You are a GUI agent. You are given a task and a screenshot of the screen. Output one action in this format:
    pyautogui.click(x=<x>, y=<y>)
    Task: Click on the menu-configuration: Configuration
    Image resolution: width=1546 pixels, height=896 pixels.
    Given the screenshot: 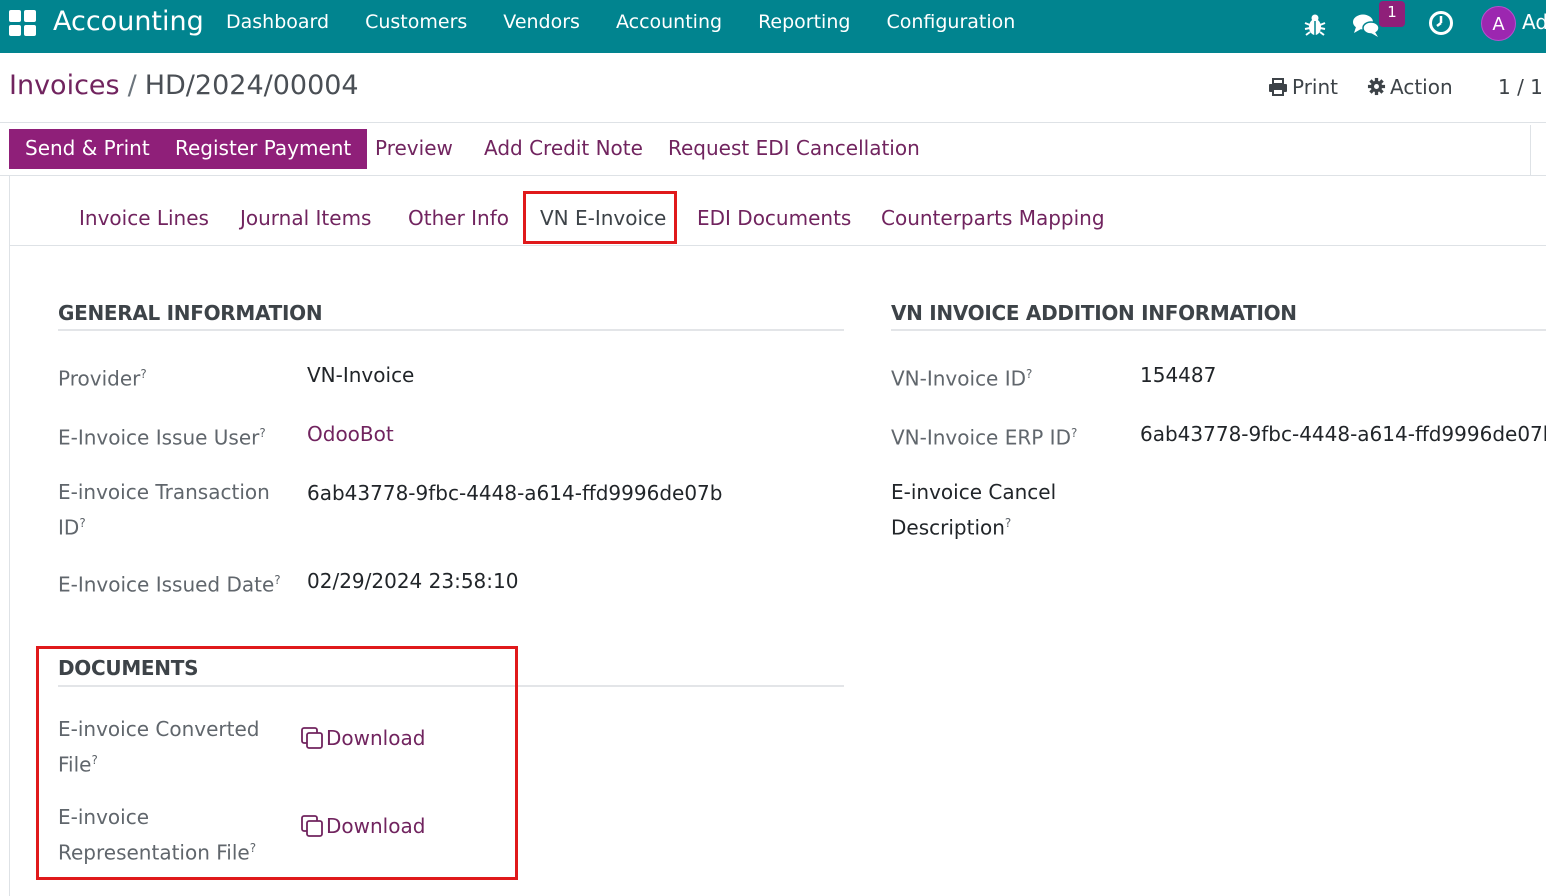 What is the action you would take?
    pyautogui.click(x=950, y=22)
    